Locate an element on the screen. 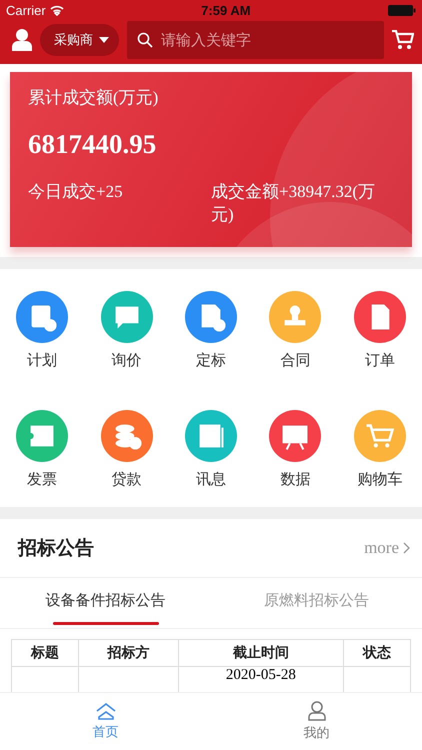  column-header: 标题 is located at coordinates (45, 653).